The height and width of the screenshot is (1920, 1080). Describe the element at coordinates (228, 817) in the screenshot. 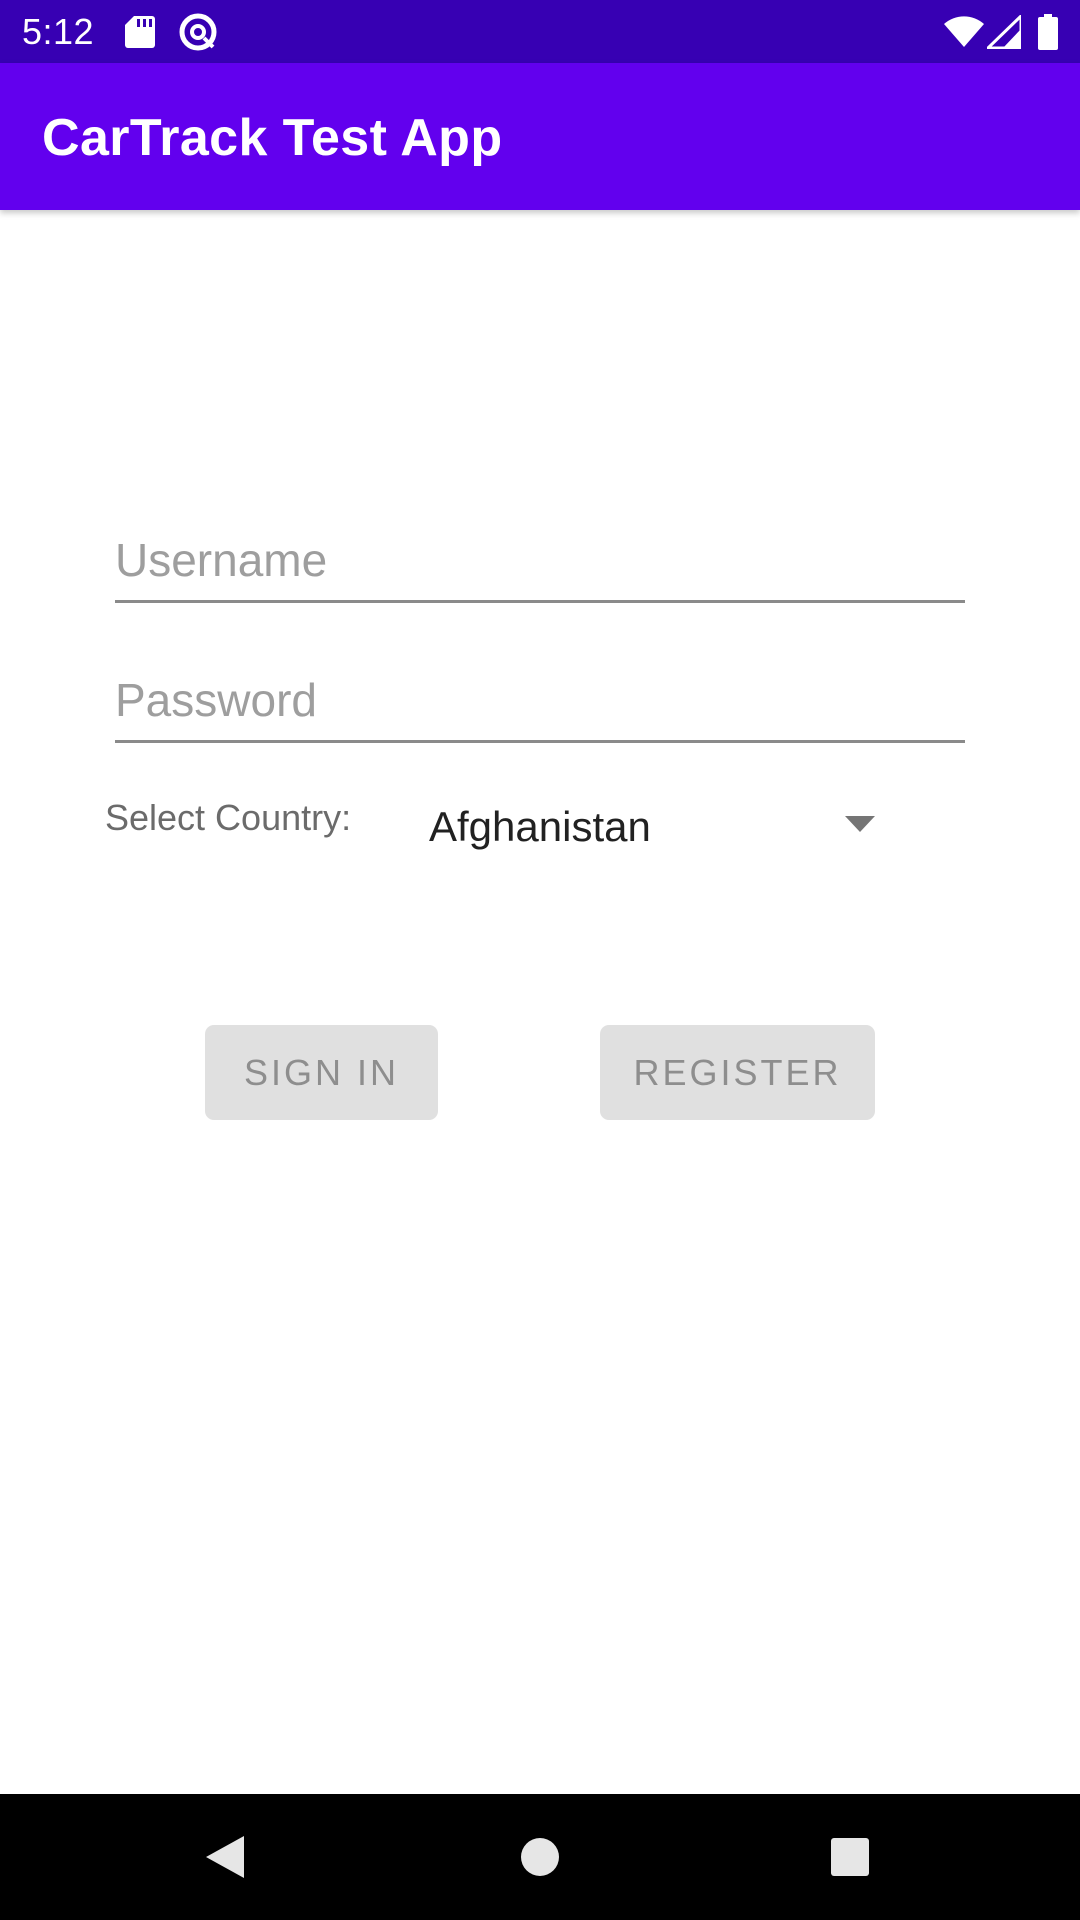

I see `country-label: Select Country:` at that location.